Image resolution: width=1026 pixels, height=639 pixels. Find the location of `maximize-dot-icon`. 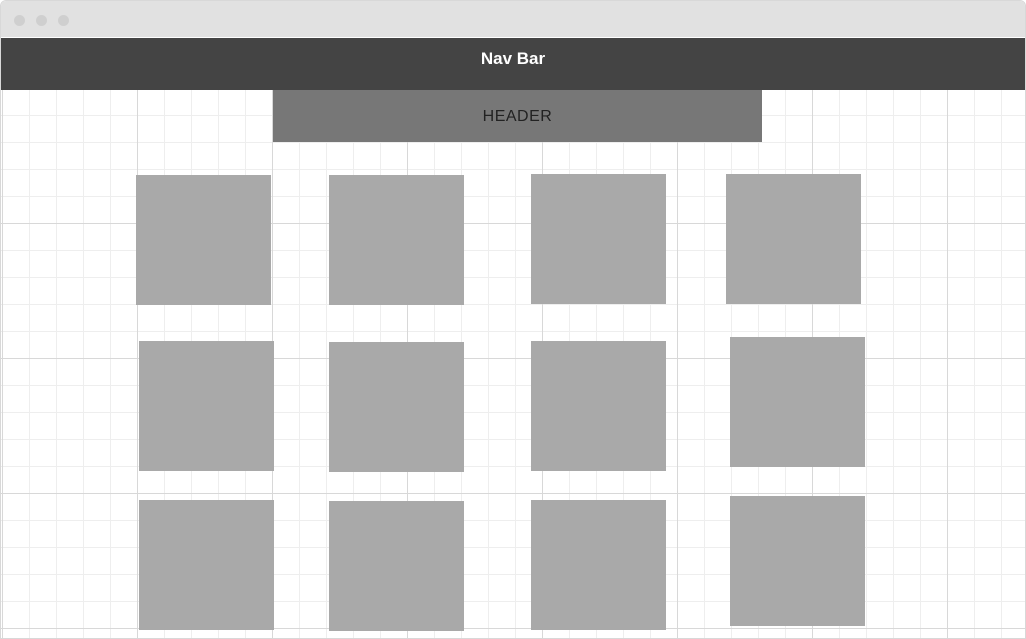

maximize-dot-icon is located at coordinates (63, 20).